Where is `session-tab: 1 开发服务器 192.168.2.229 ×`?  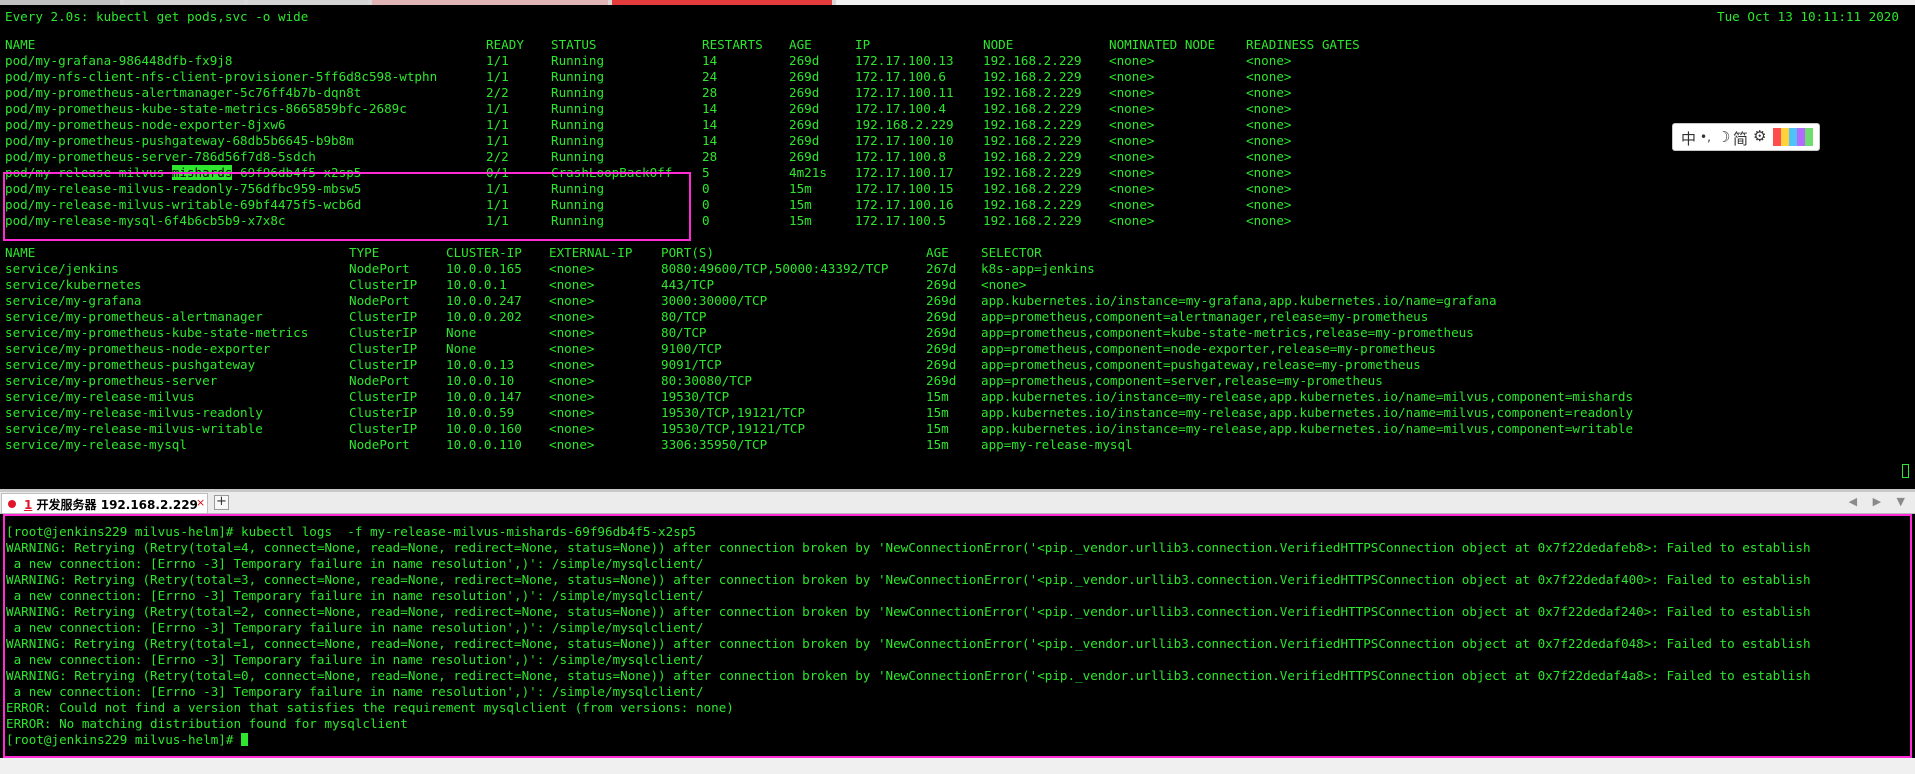 session-tab: 1 开发服务器 192.168.2.229 × is located at coordinates (104, 503).